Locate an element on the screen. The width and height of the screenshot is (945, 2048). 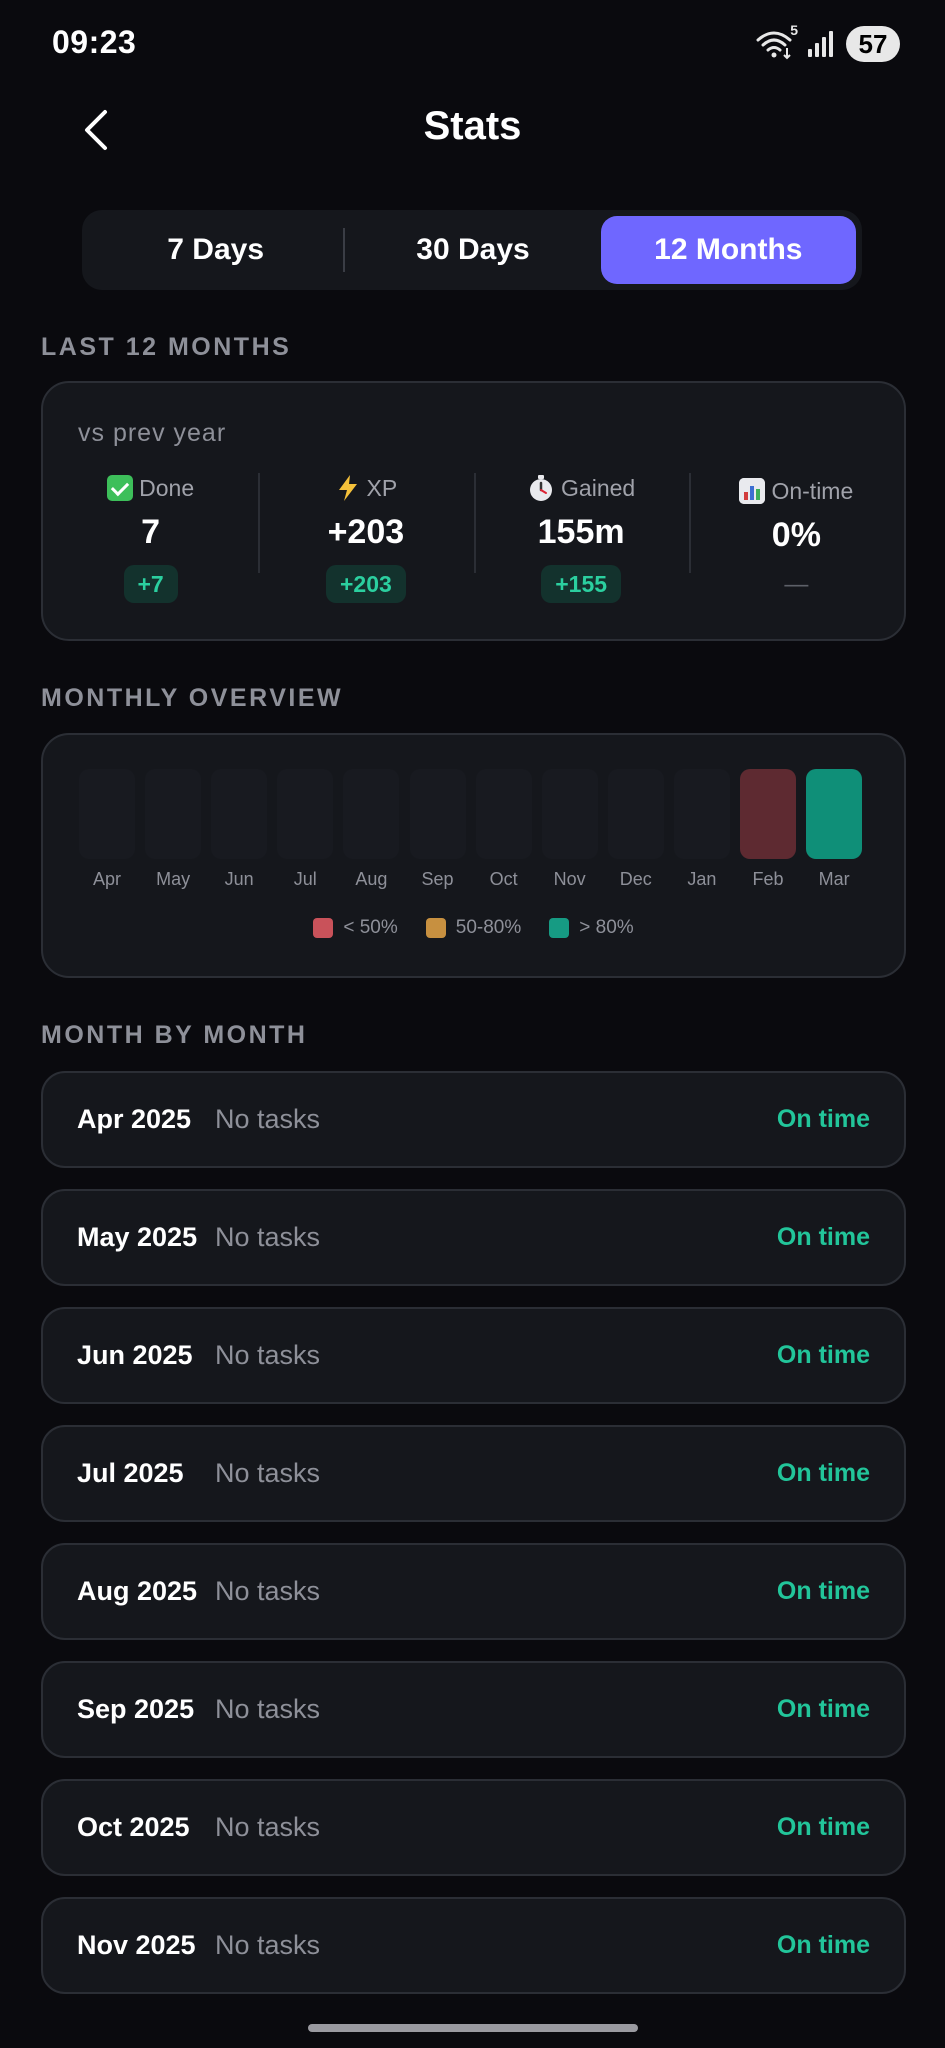
month-bar-jun is located at coordinates (239, 814).